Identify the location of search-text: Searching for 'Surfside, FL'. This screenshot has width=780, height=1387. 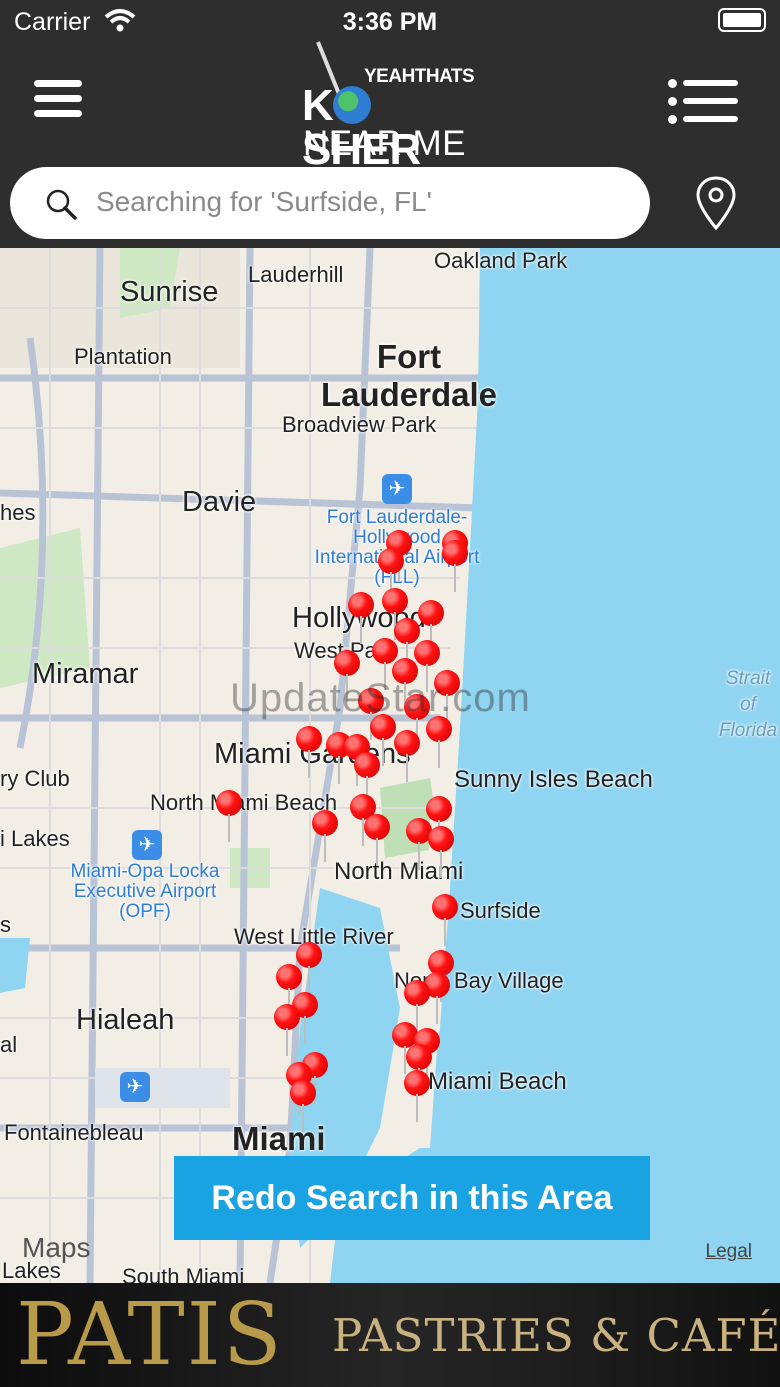
(264, 201).